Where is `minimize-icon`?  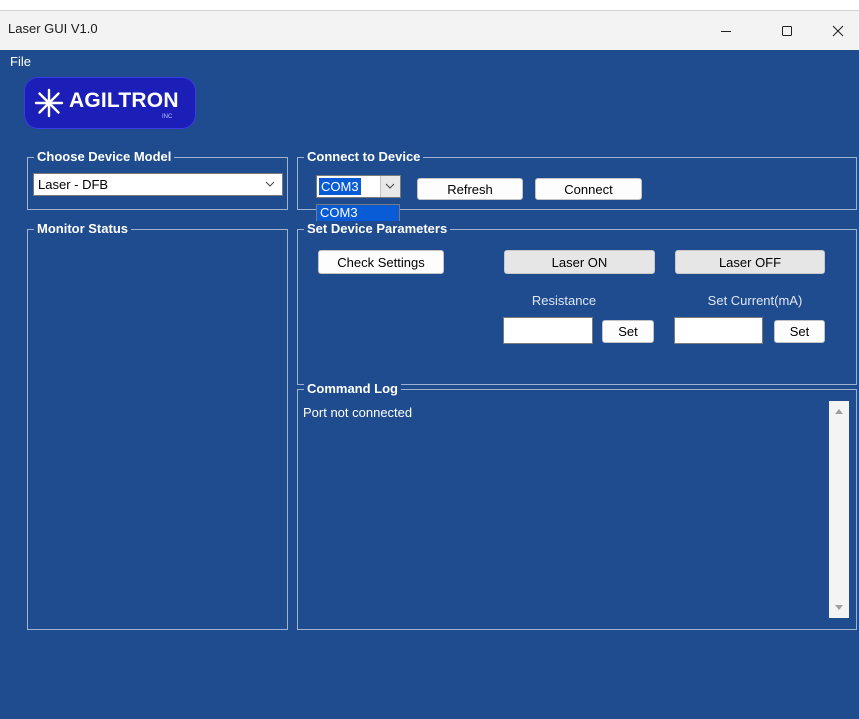
minimize-icon is located at coordinates (726, 31).